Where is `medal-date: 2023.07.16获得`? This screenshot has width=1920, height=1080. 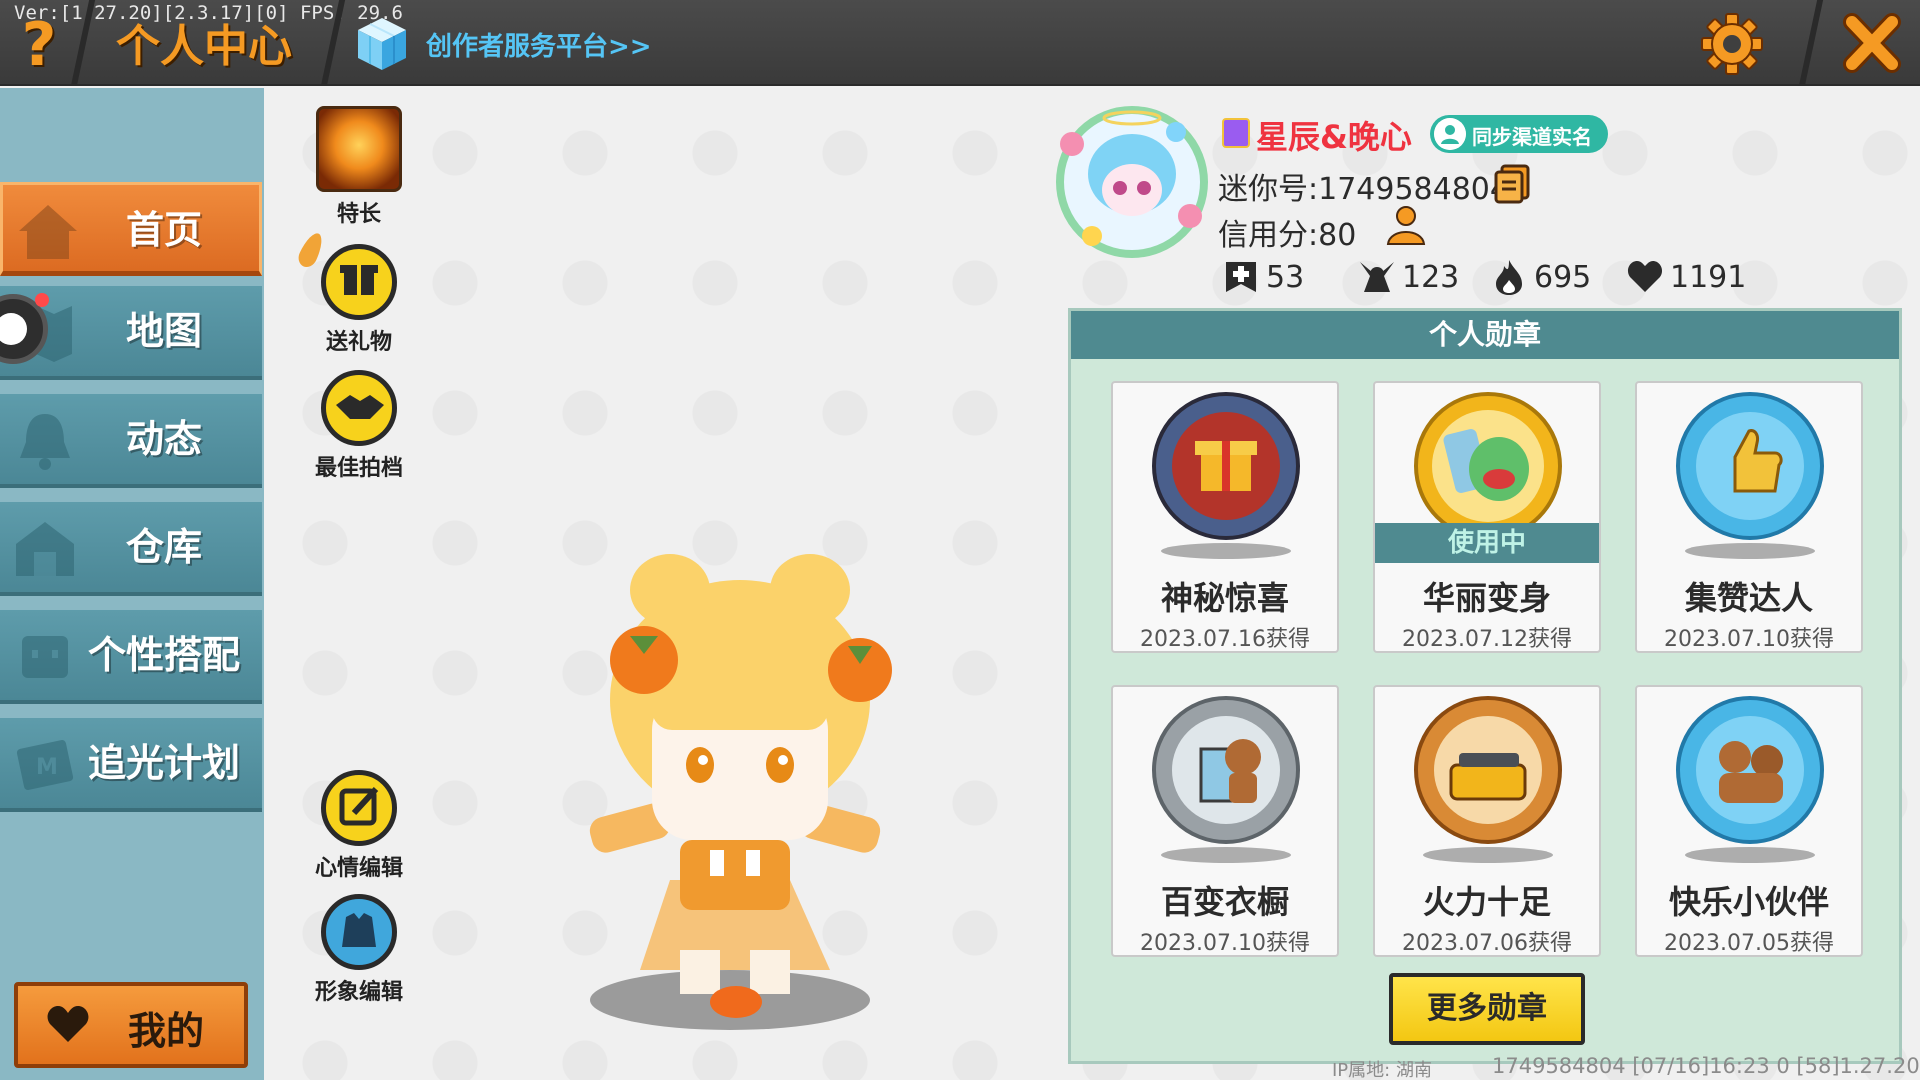 medal-date: 2023.07.16获得 is located at coordinates (1225, 639).